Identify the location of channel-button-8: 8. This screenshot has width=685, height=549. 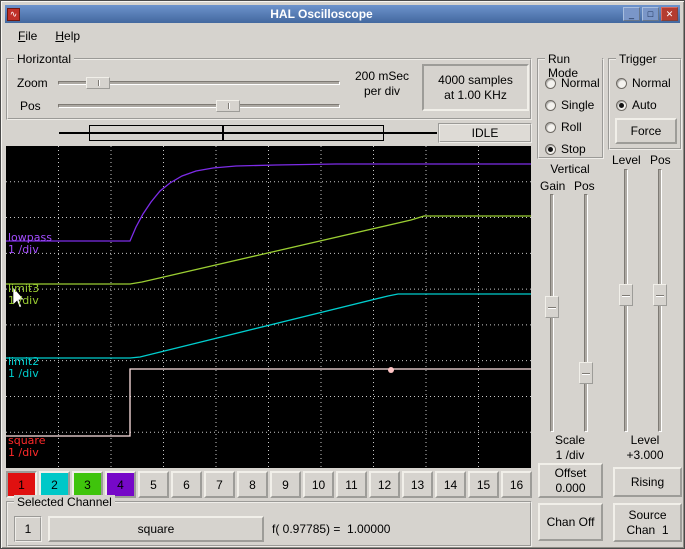
(252, 484).